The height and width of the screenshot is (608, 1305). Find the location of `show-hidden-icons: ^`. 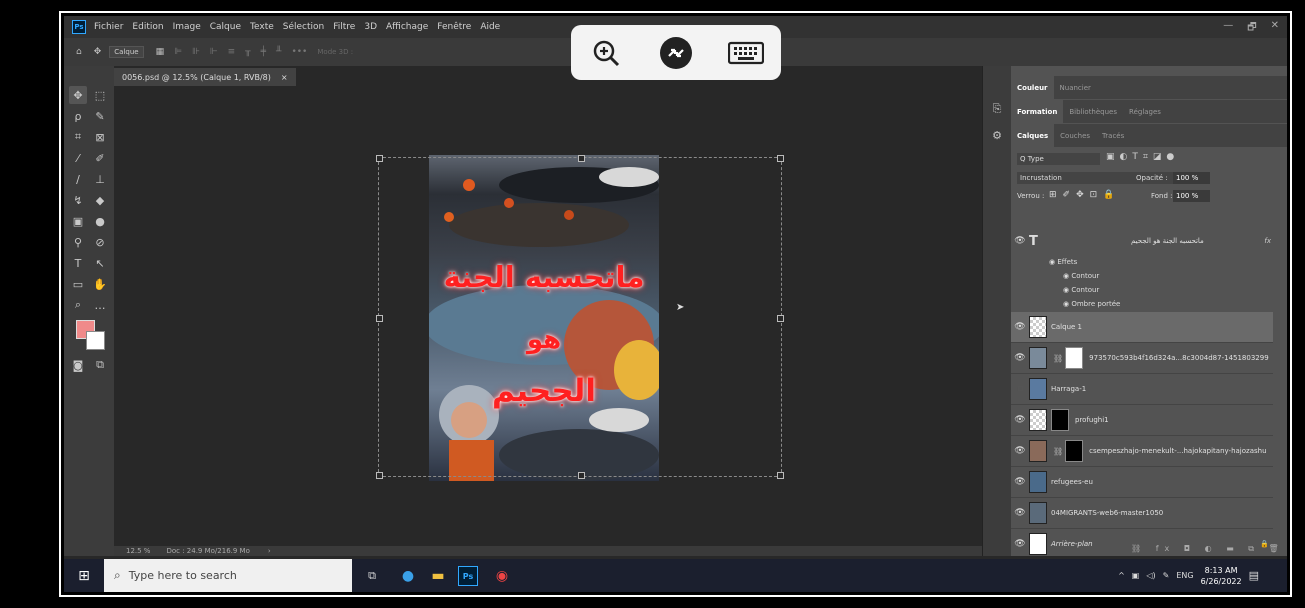

show-hidden-icons: ^ is located at coordinates (1121, 575).